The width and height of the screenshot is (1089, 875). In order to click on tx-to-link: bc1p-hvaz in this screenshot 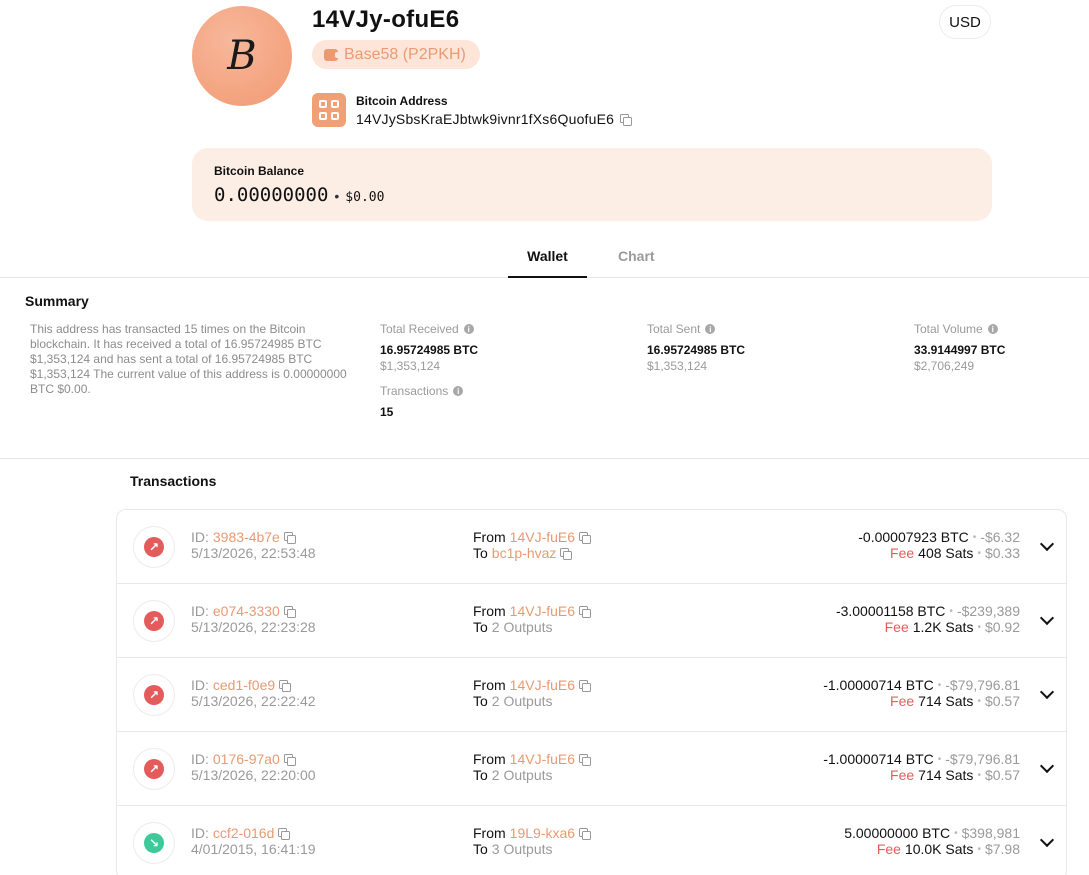, I will do `click(524, 553)`.